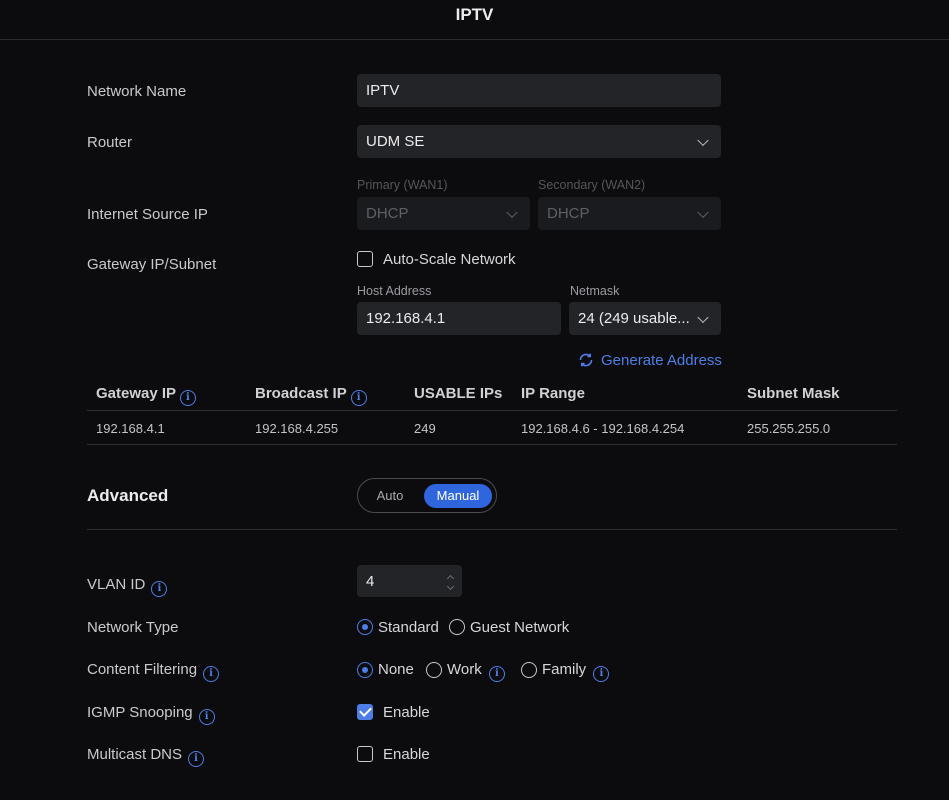  What do you see at coordinates (146, 395) in the screenshot?
I see `table-header-gateway-ip: Gateway IP i` at bounding box center [146, 395].